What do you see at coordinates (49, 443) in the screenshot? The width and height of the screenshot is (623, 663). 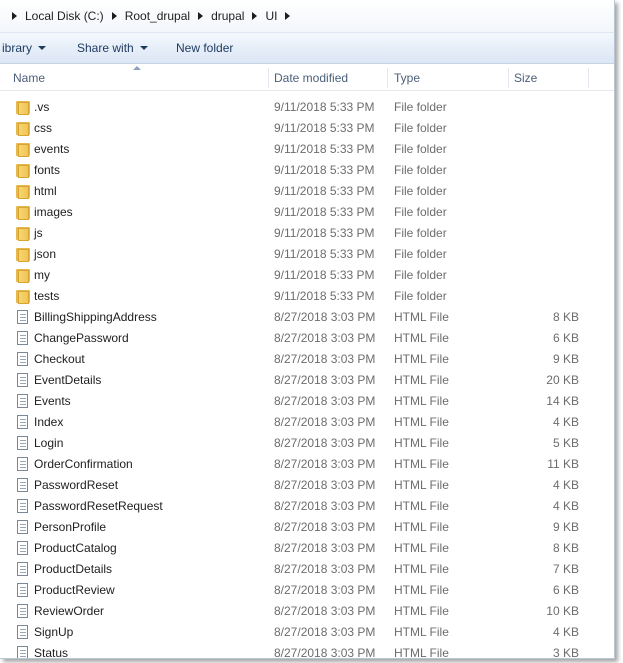 I see `file-name: Login` at bounding box center [49, 443].